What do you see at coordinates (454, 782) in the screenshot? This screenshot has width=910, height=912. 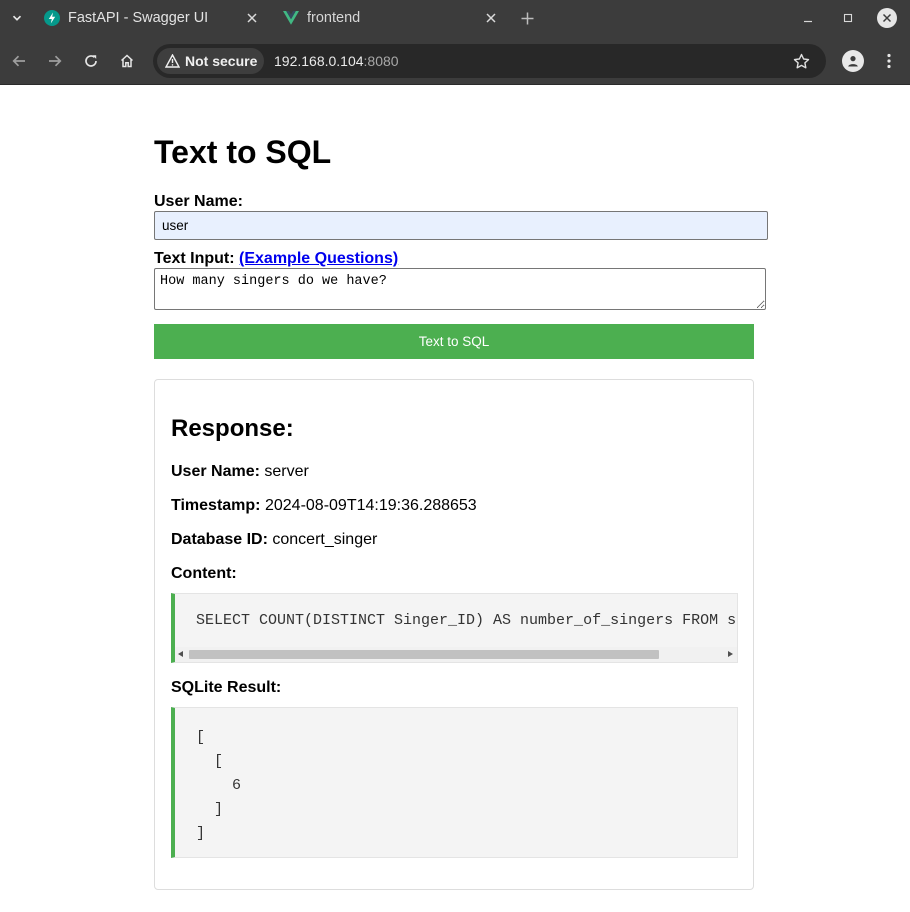 I see `sqlite-result-block: [ [ 6 ] ]` at bounding box center [454, 782].